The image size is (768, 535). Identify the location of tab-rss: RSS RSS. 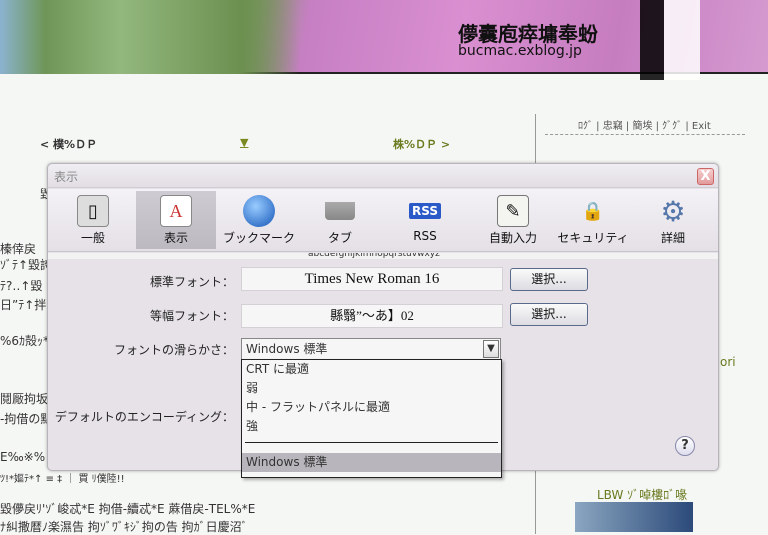
(425, 220).